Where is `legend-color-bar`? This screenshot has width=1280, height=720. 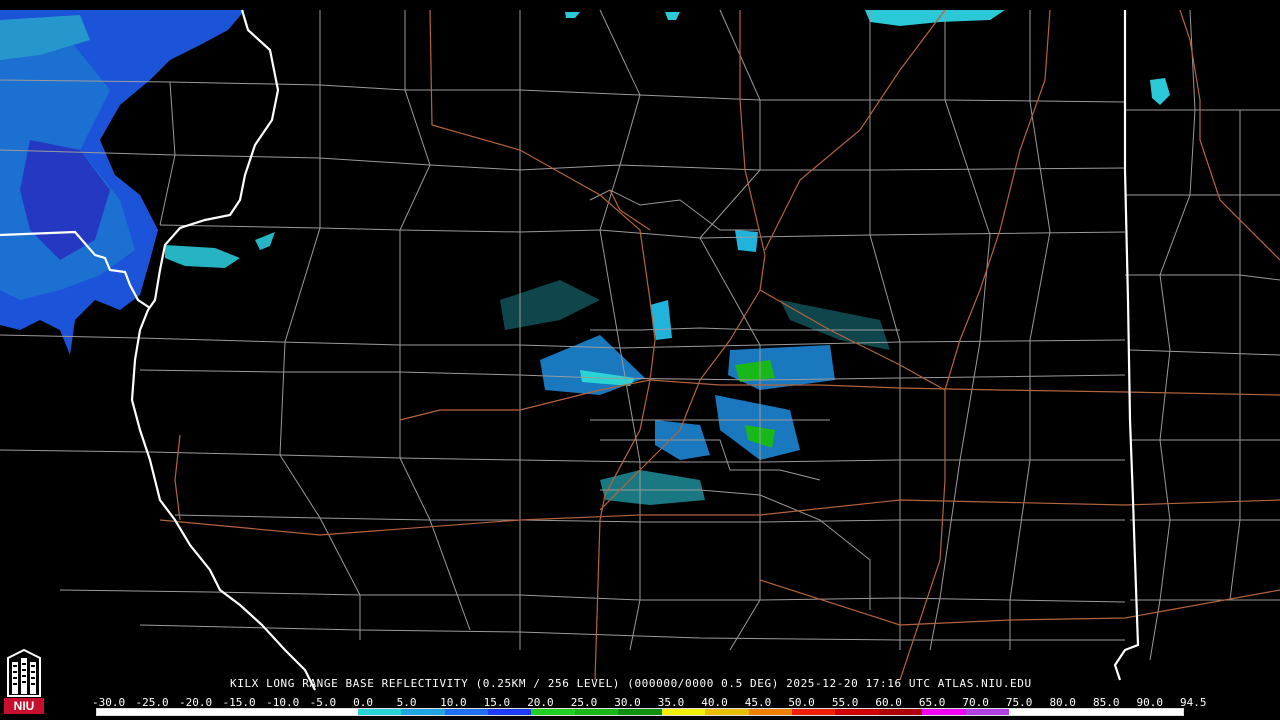
legend-color-bar is located at coordinates (640, 712).